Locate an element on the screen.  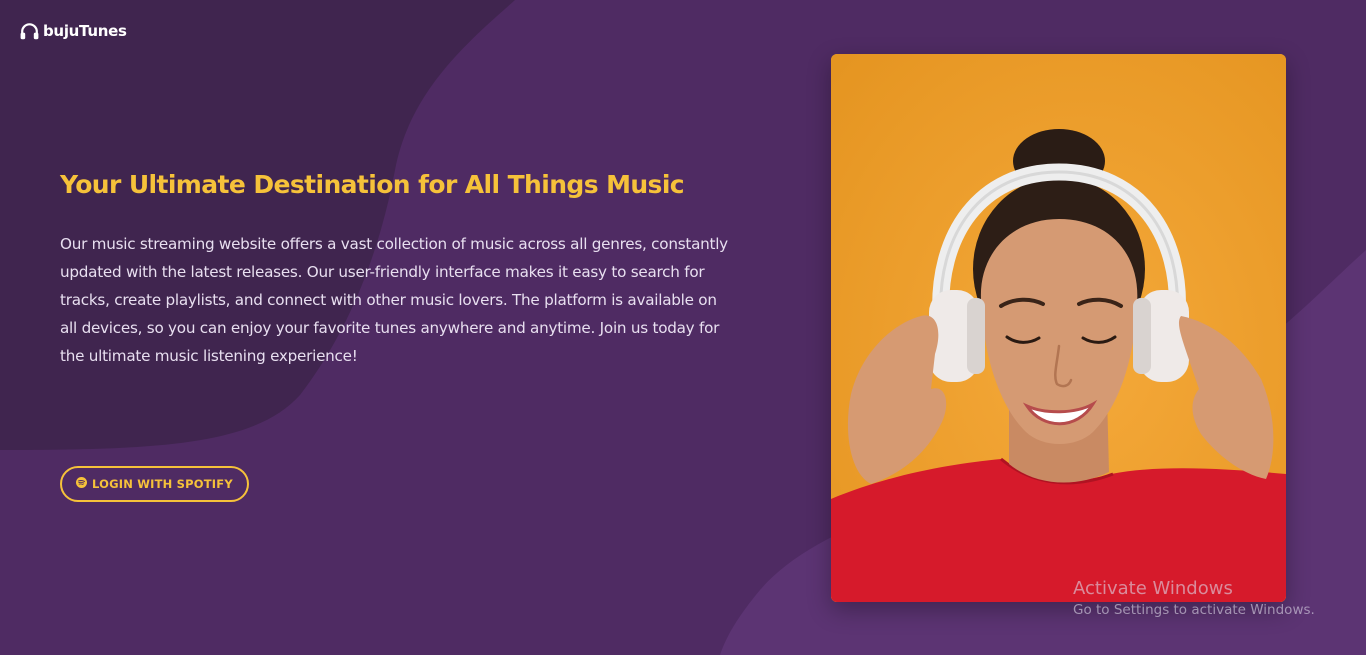
brand-name: bujuTunes is located at coordinates (85, 31).